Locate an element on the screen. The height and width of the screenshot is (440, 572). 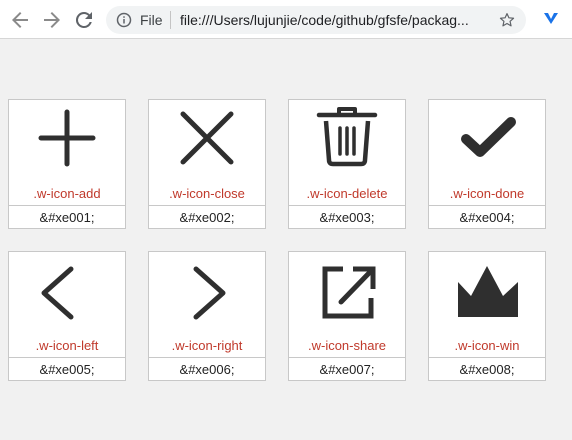
icon-card-share: .w-icon-share &#xe007; is located at coordinates (347, 316).